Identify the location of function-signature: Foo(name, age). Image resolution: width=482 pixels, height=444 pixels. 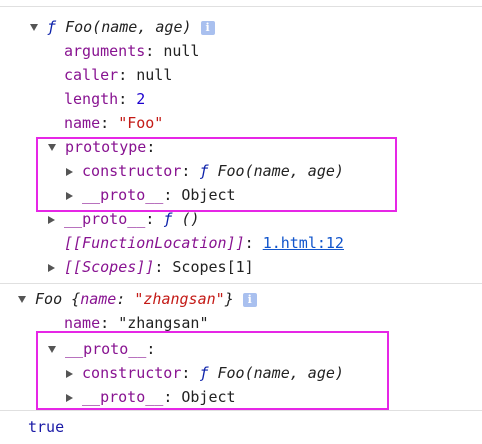
(128, 27).